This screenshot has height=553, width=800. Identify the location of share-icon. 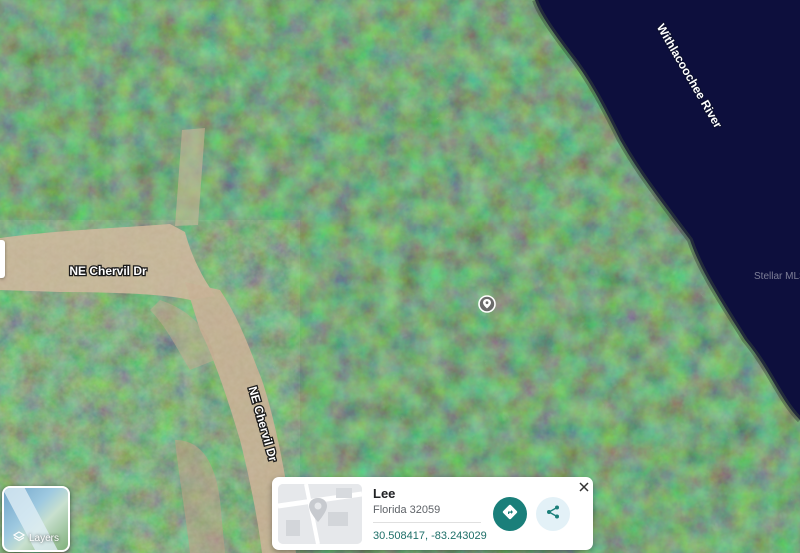
(553, 514).